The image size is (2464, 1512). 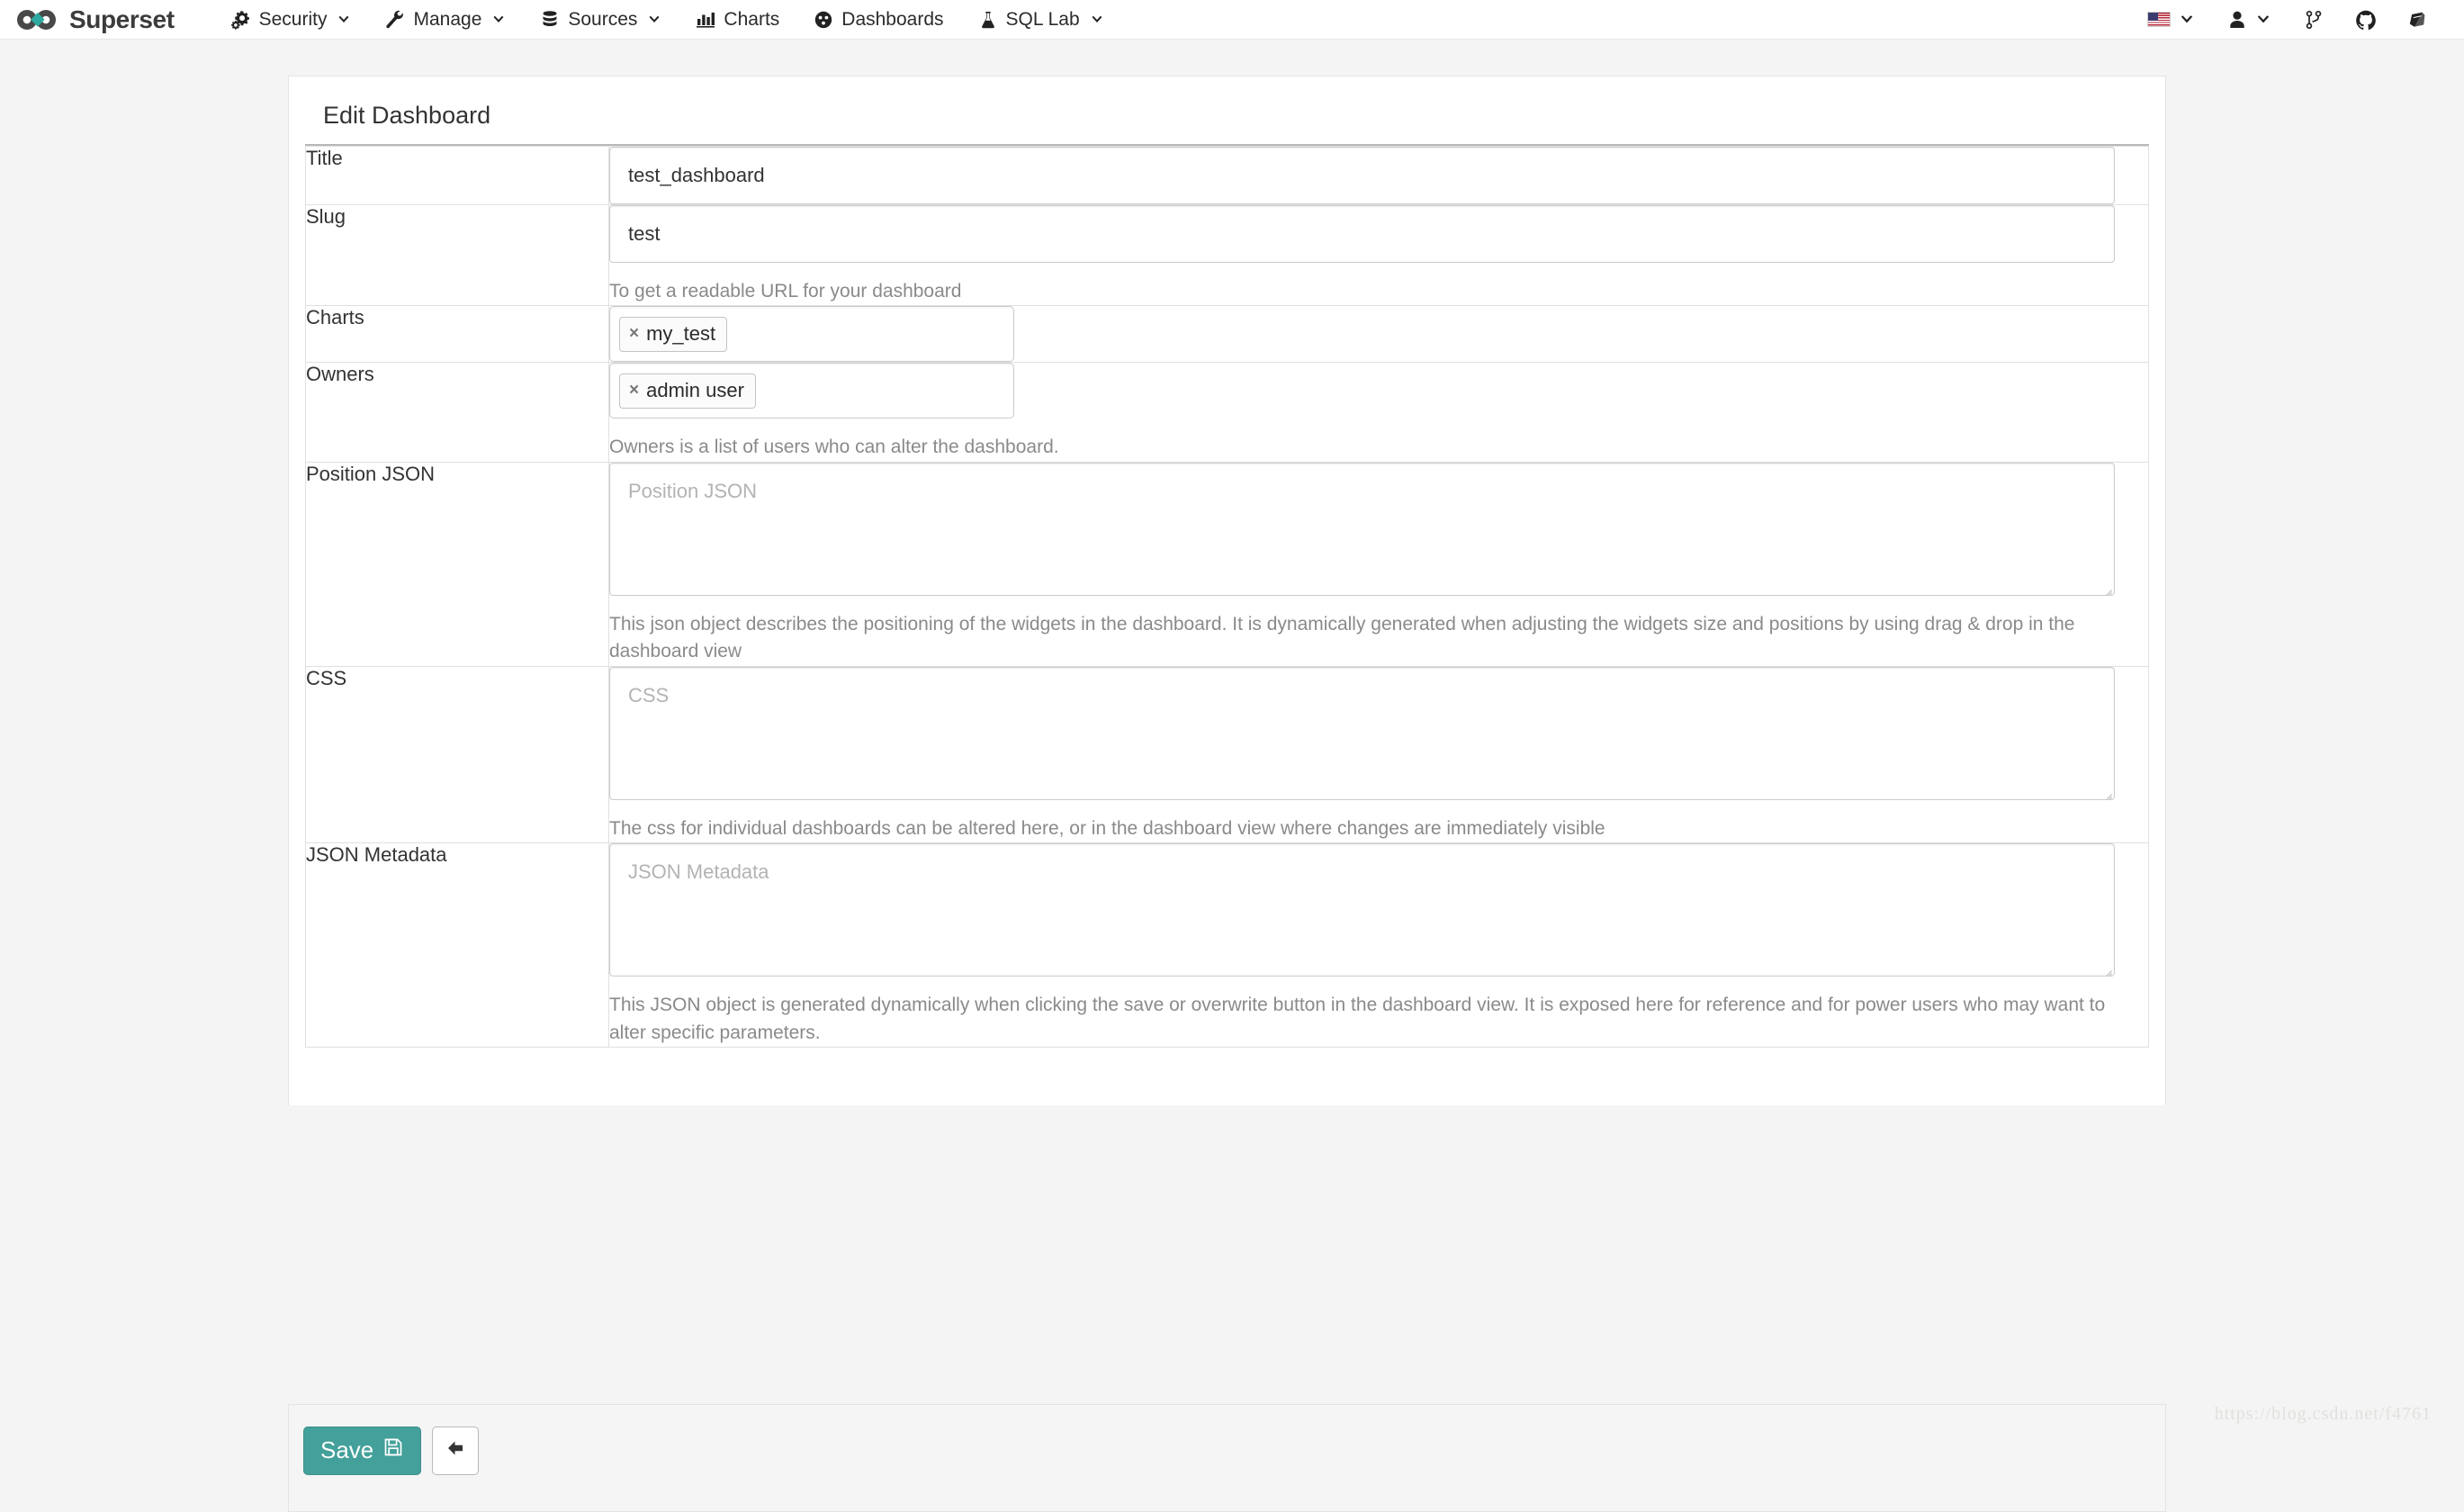 I want to click on form-label-charts: Charts, so click(x=457, y=334).